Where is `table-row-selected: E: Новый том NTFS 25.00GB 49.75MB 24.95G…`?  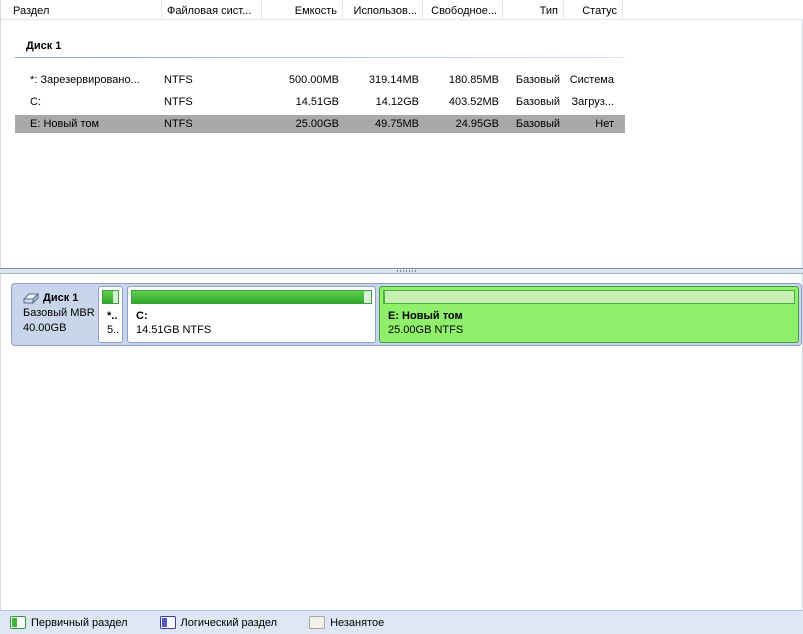
table-row-selected: E: Новый том NTFS 25.00GB 49.75MB 24.95G… is located at coordinates (320, 124).